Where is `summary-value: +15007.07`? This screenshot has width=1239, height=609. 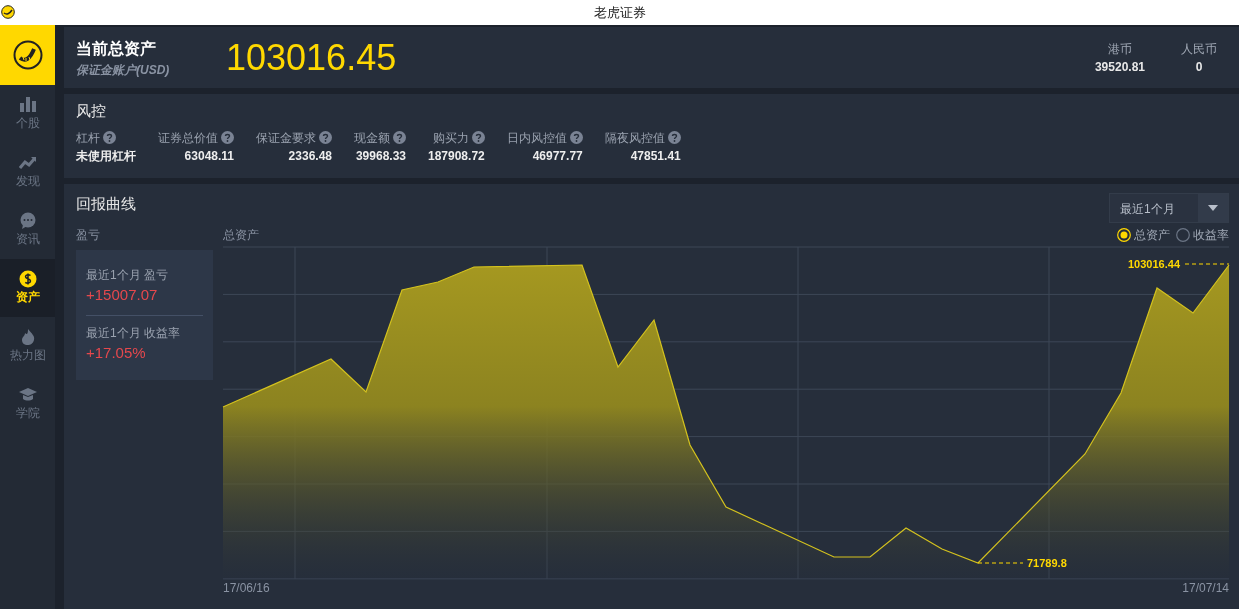
summary-value: +15007.07 is located at coordinates (122, 295).